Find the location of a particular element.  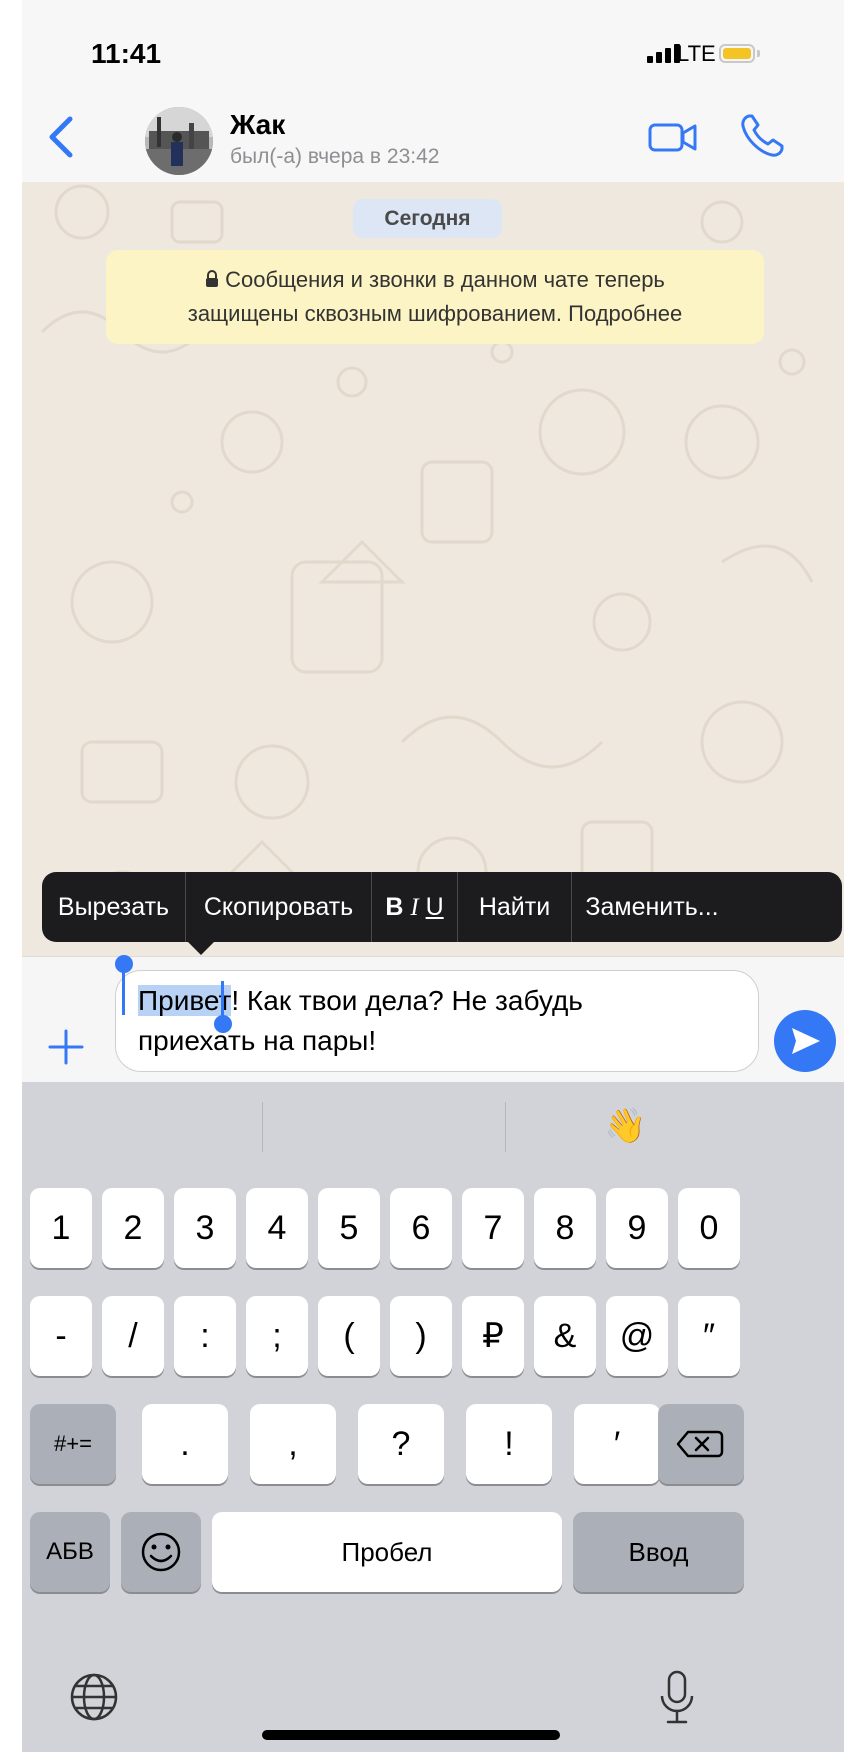

microphone-icon is located at coordinates (677, 1698).